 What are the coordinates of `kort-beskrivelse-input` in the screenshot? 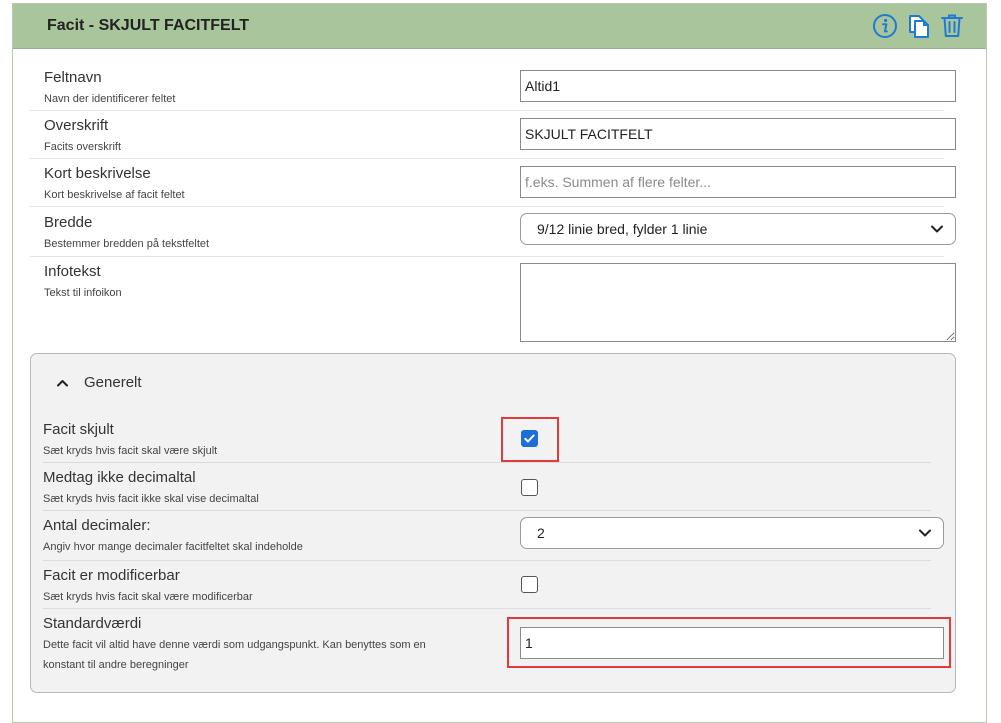 It's located at (738, 182).